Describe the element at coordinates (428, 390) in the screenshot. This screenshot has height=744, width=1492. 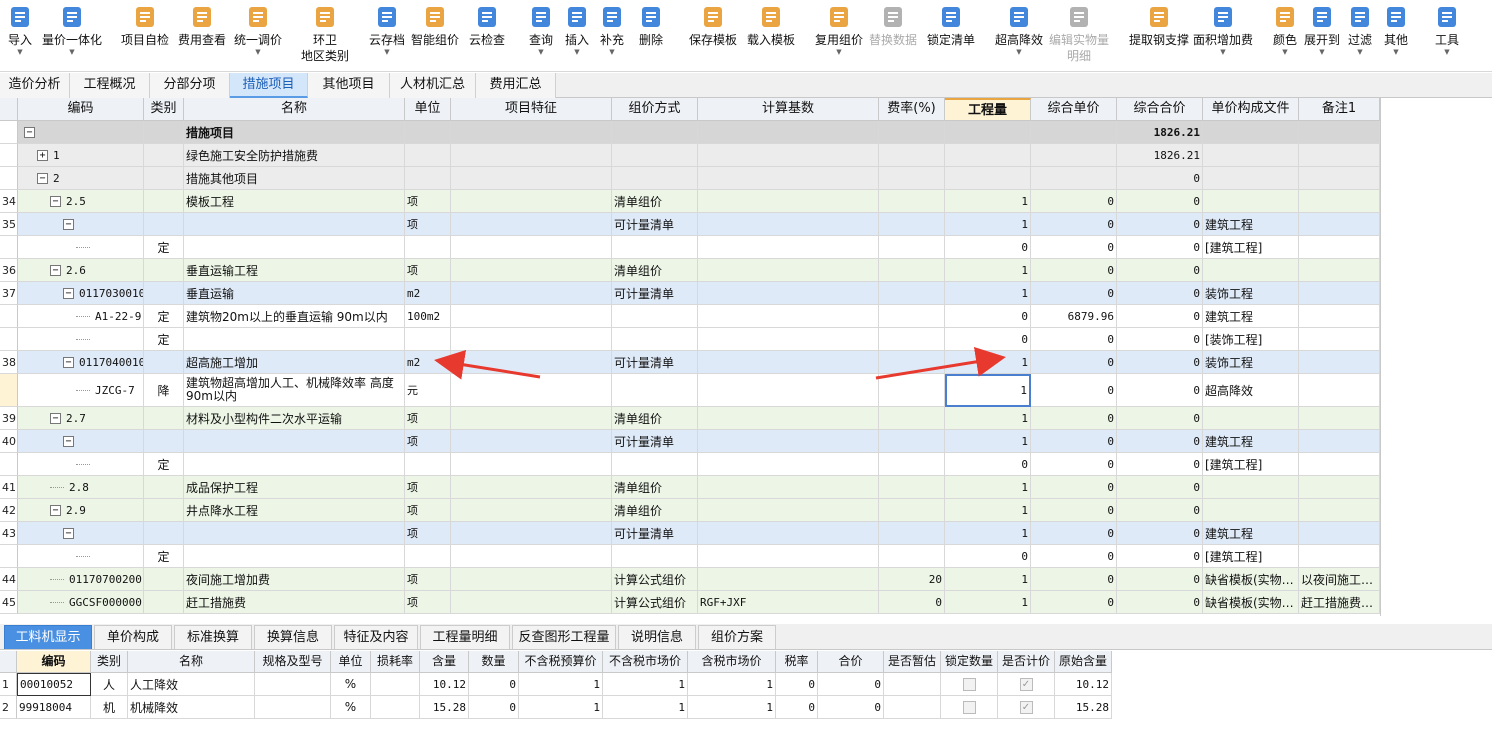
I see `cell-unit: 元` at that location.